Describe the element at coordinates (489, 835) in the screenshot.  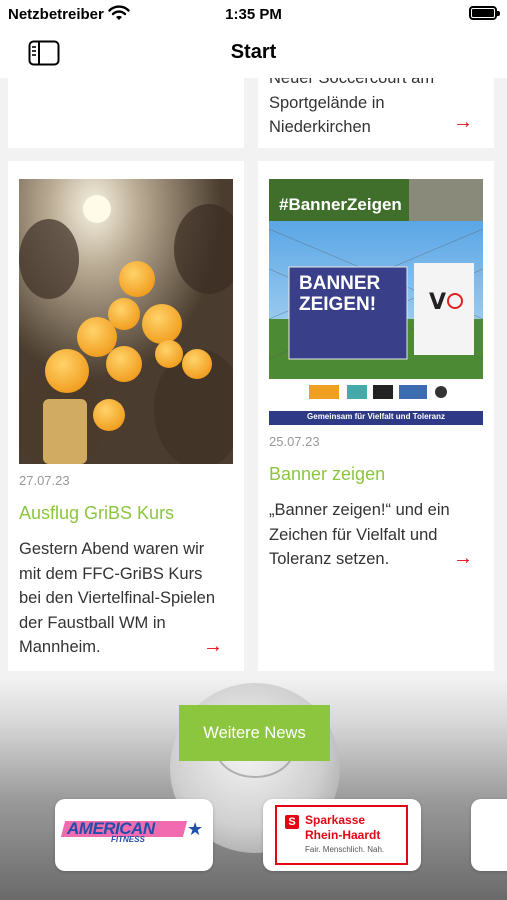
I see `sponsor-partial` at that location.